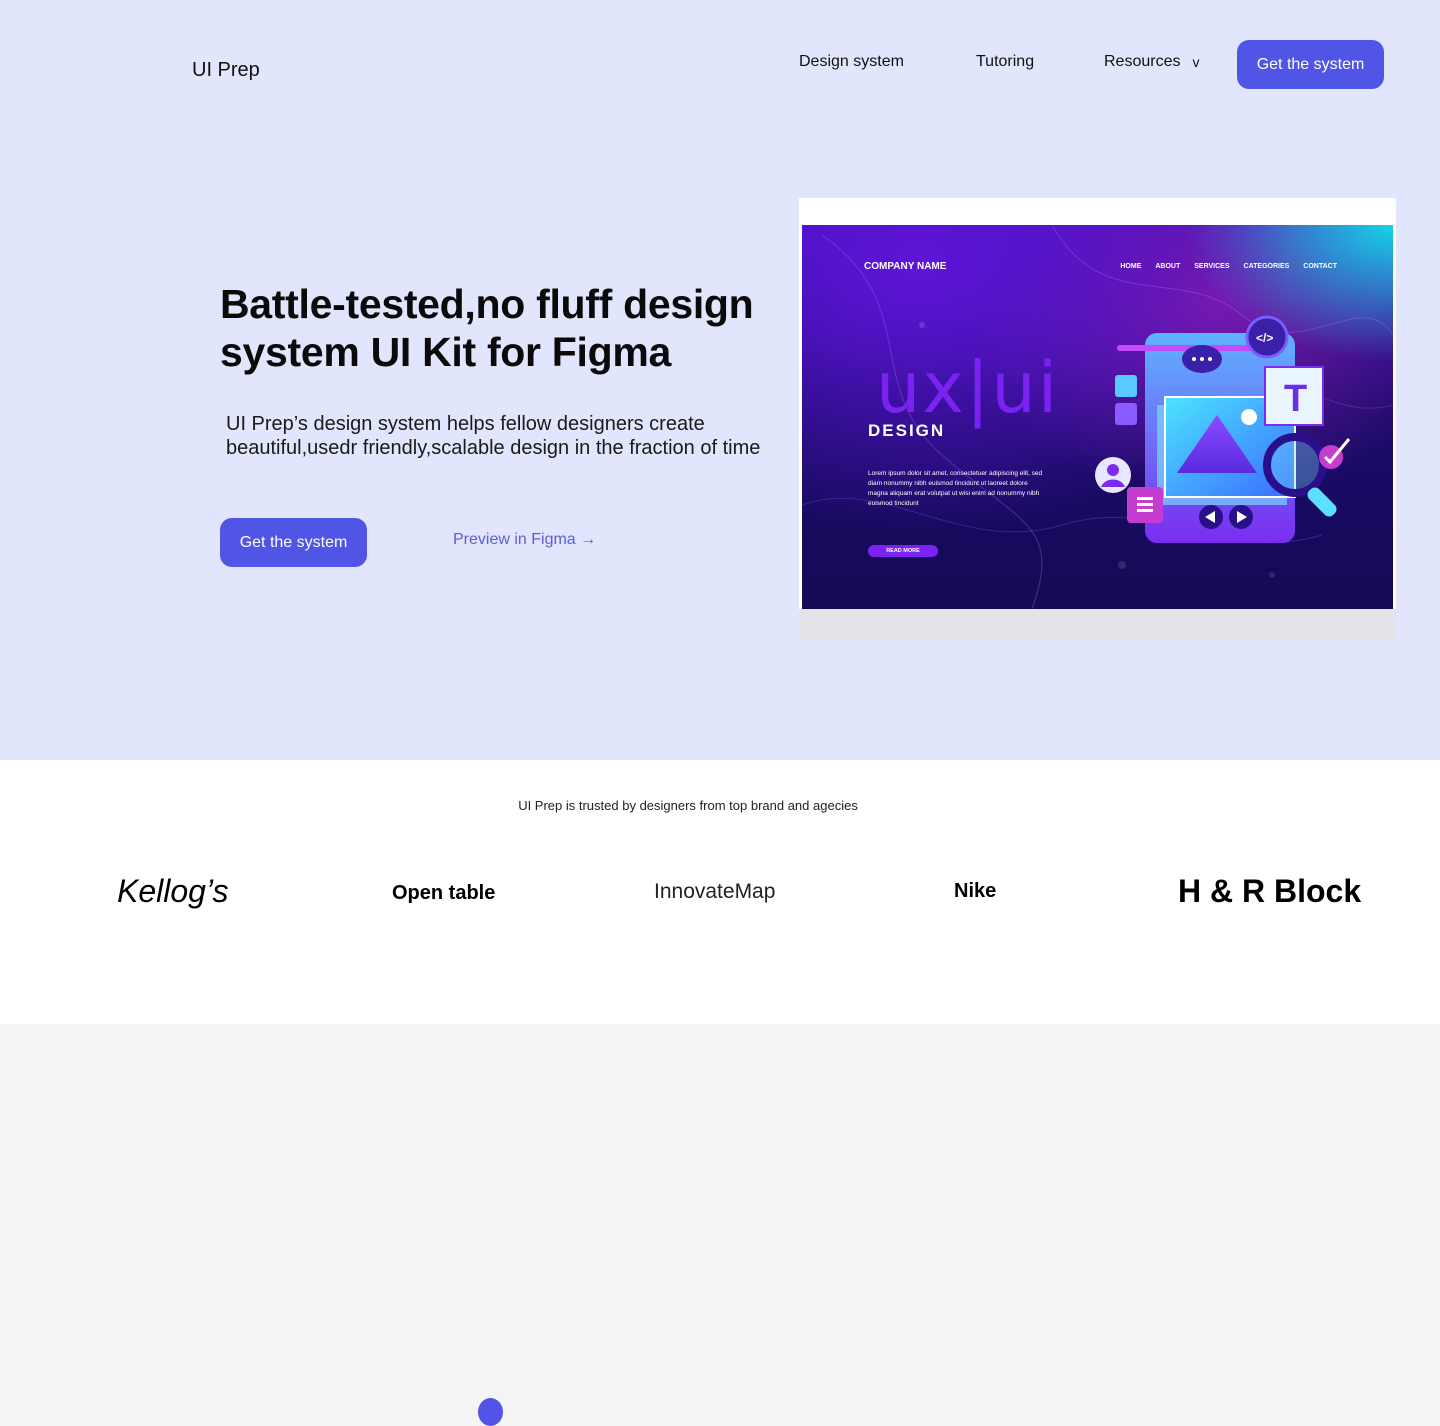 This screenshot has width=1440, height=1426. I want to click on mockup-design-label: DESIGN, so click(907, 430).